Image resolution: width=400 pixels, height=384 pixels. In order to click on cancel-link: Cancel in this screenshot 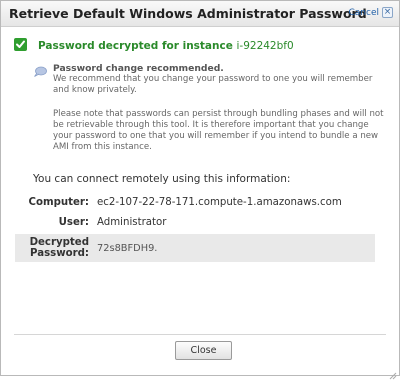, I will do `click(364, 13)`.